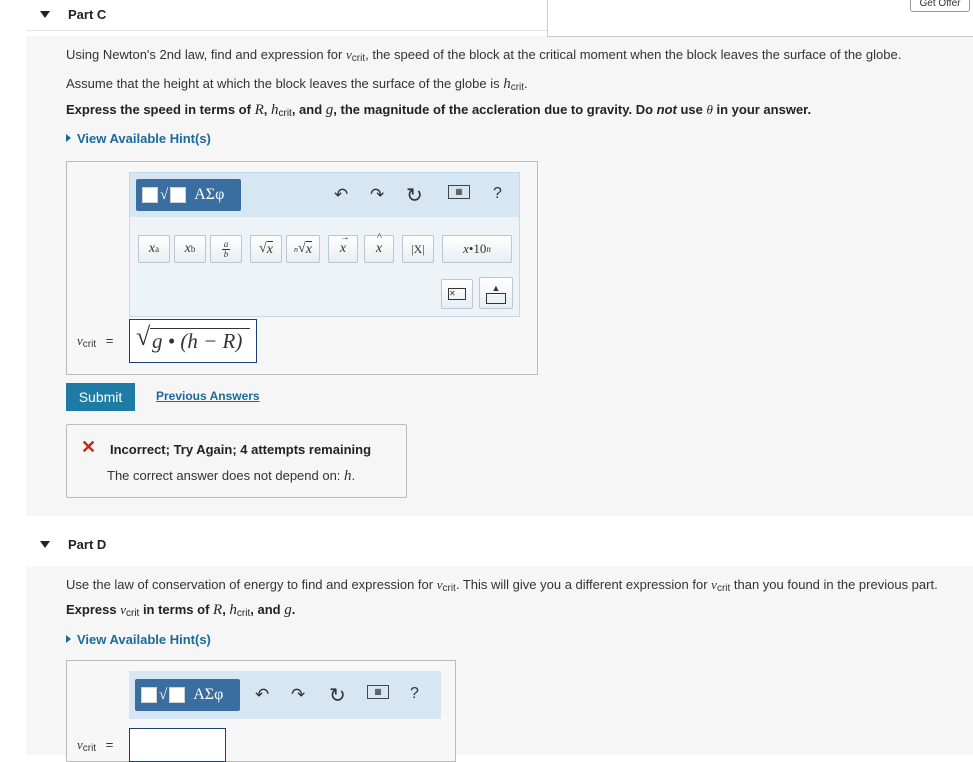  I want to click on incorrect-x-icon: ✕, so click(89, 447).